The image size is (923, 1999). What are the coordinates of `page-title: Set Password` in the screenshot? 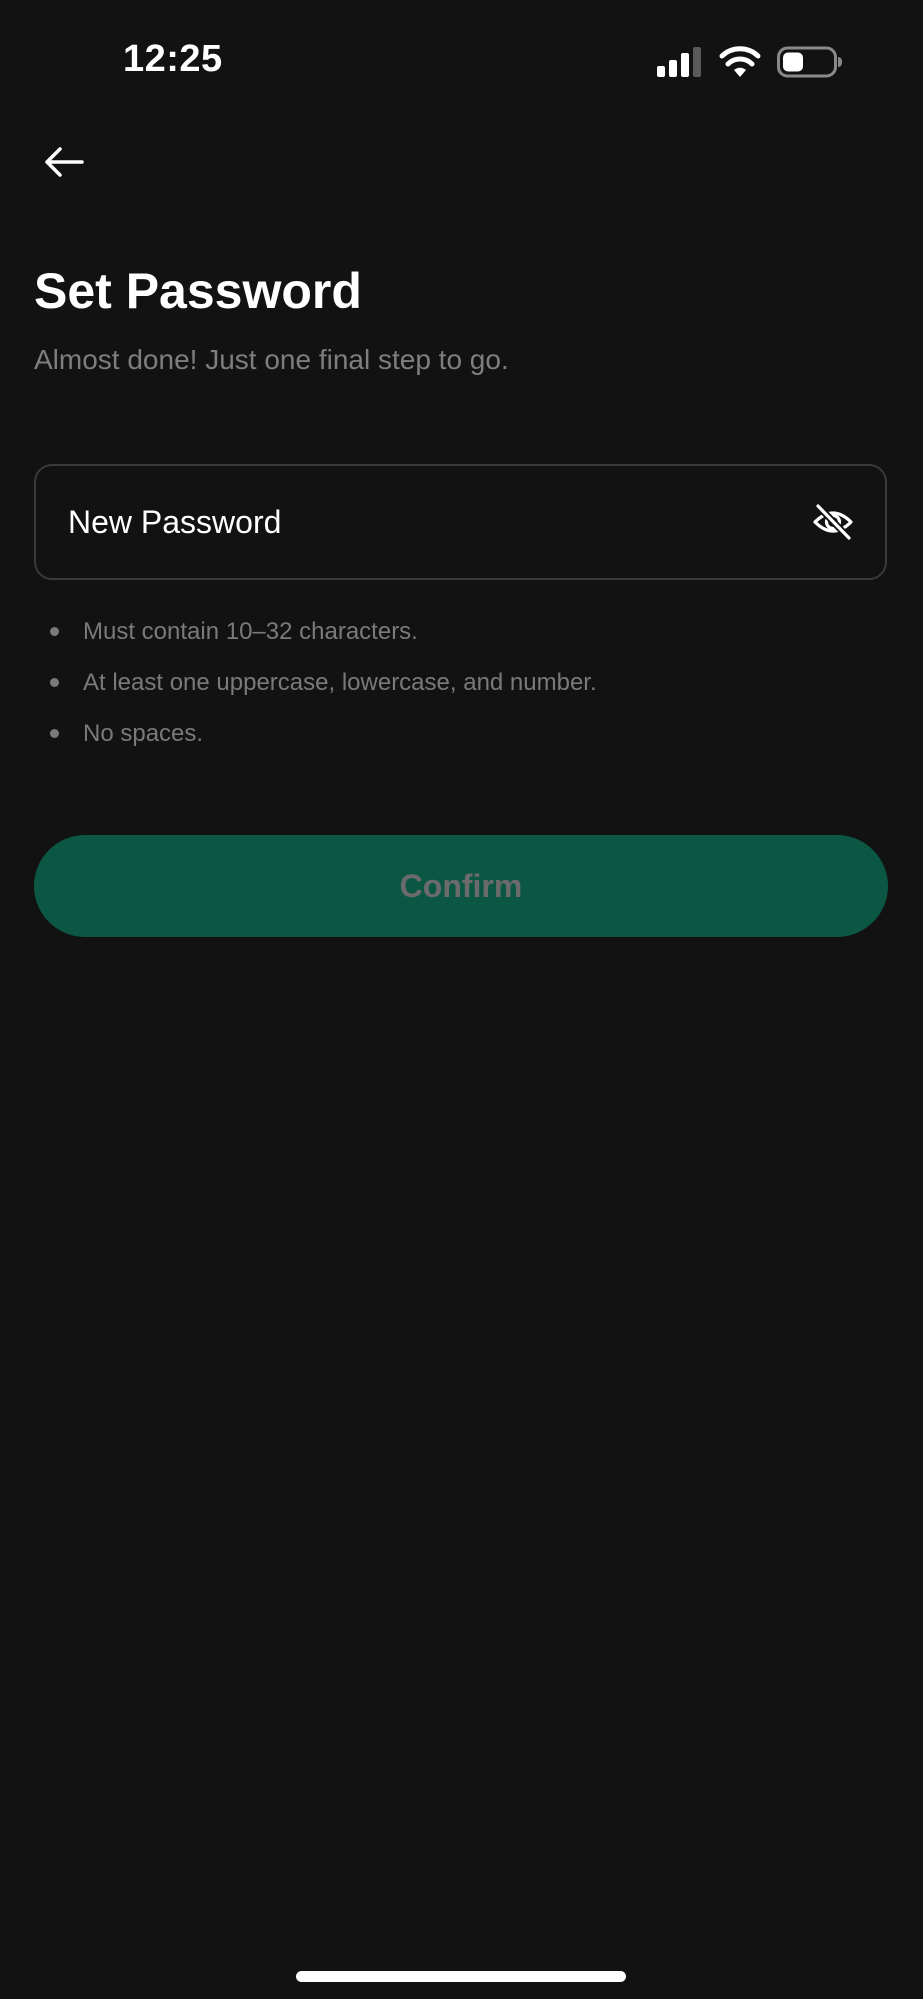 It's located at (198, 291).